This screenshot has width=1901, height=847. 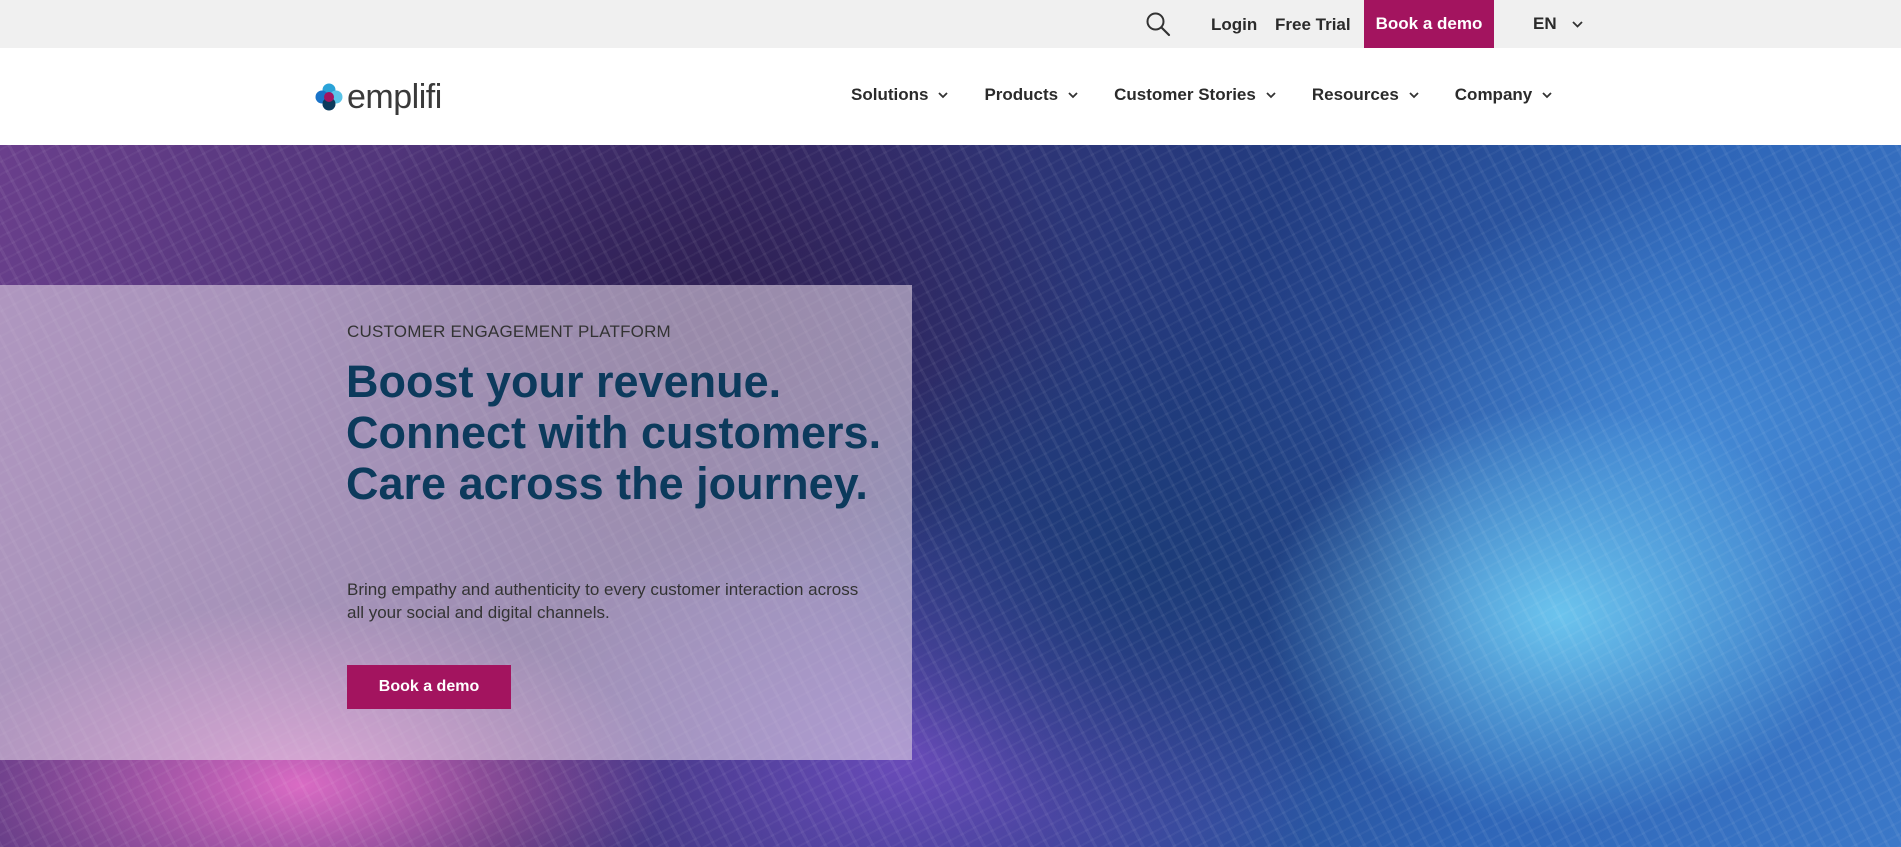 What do you see at coordinates (1021, 94) in the screenshot?
I see `nav-item-label: Products` at bounding box center [1021, 94].